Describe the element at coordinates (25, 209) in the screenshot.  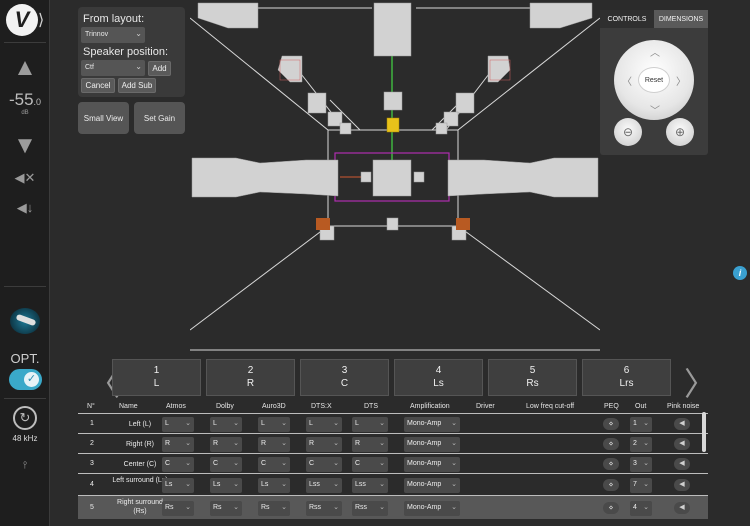
I see `dim-icon: ◀↓` at that location.